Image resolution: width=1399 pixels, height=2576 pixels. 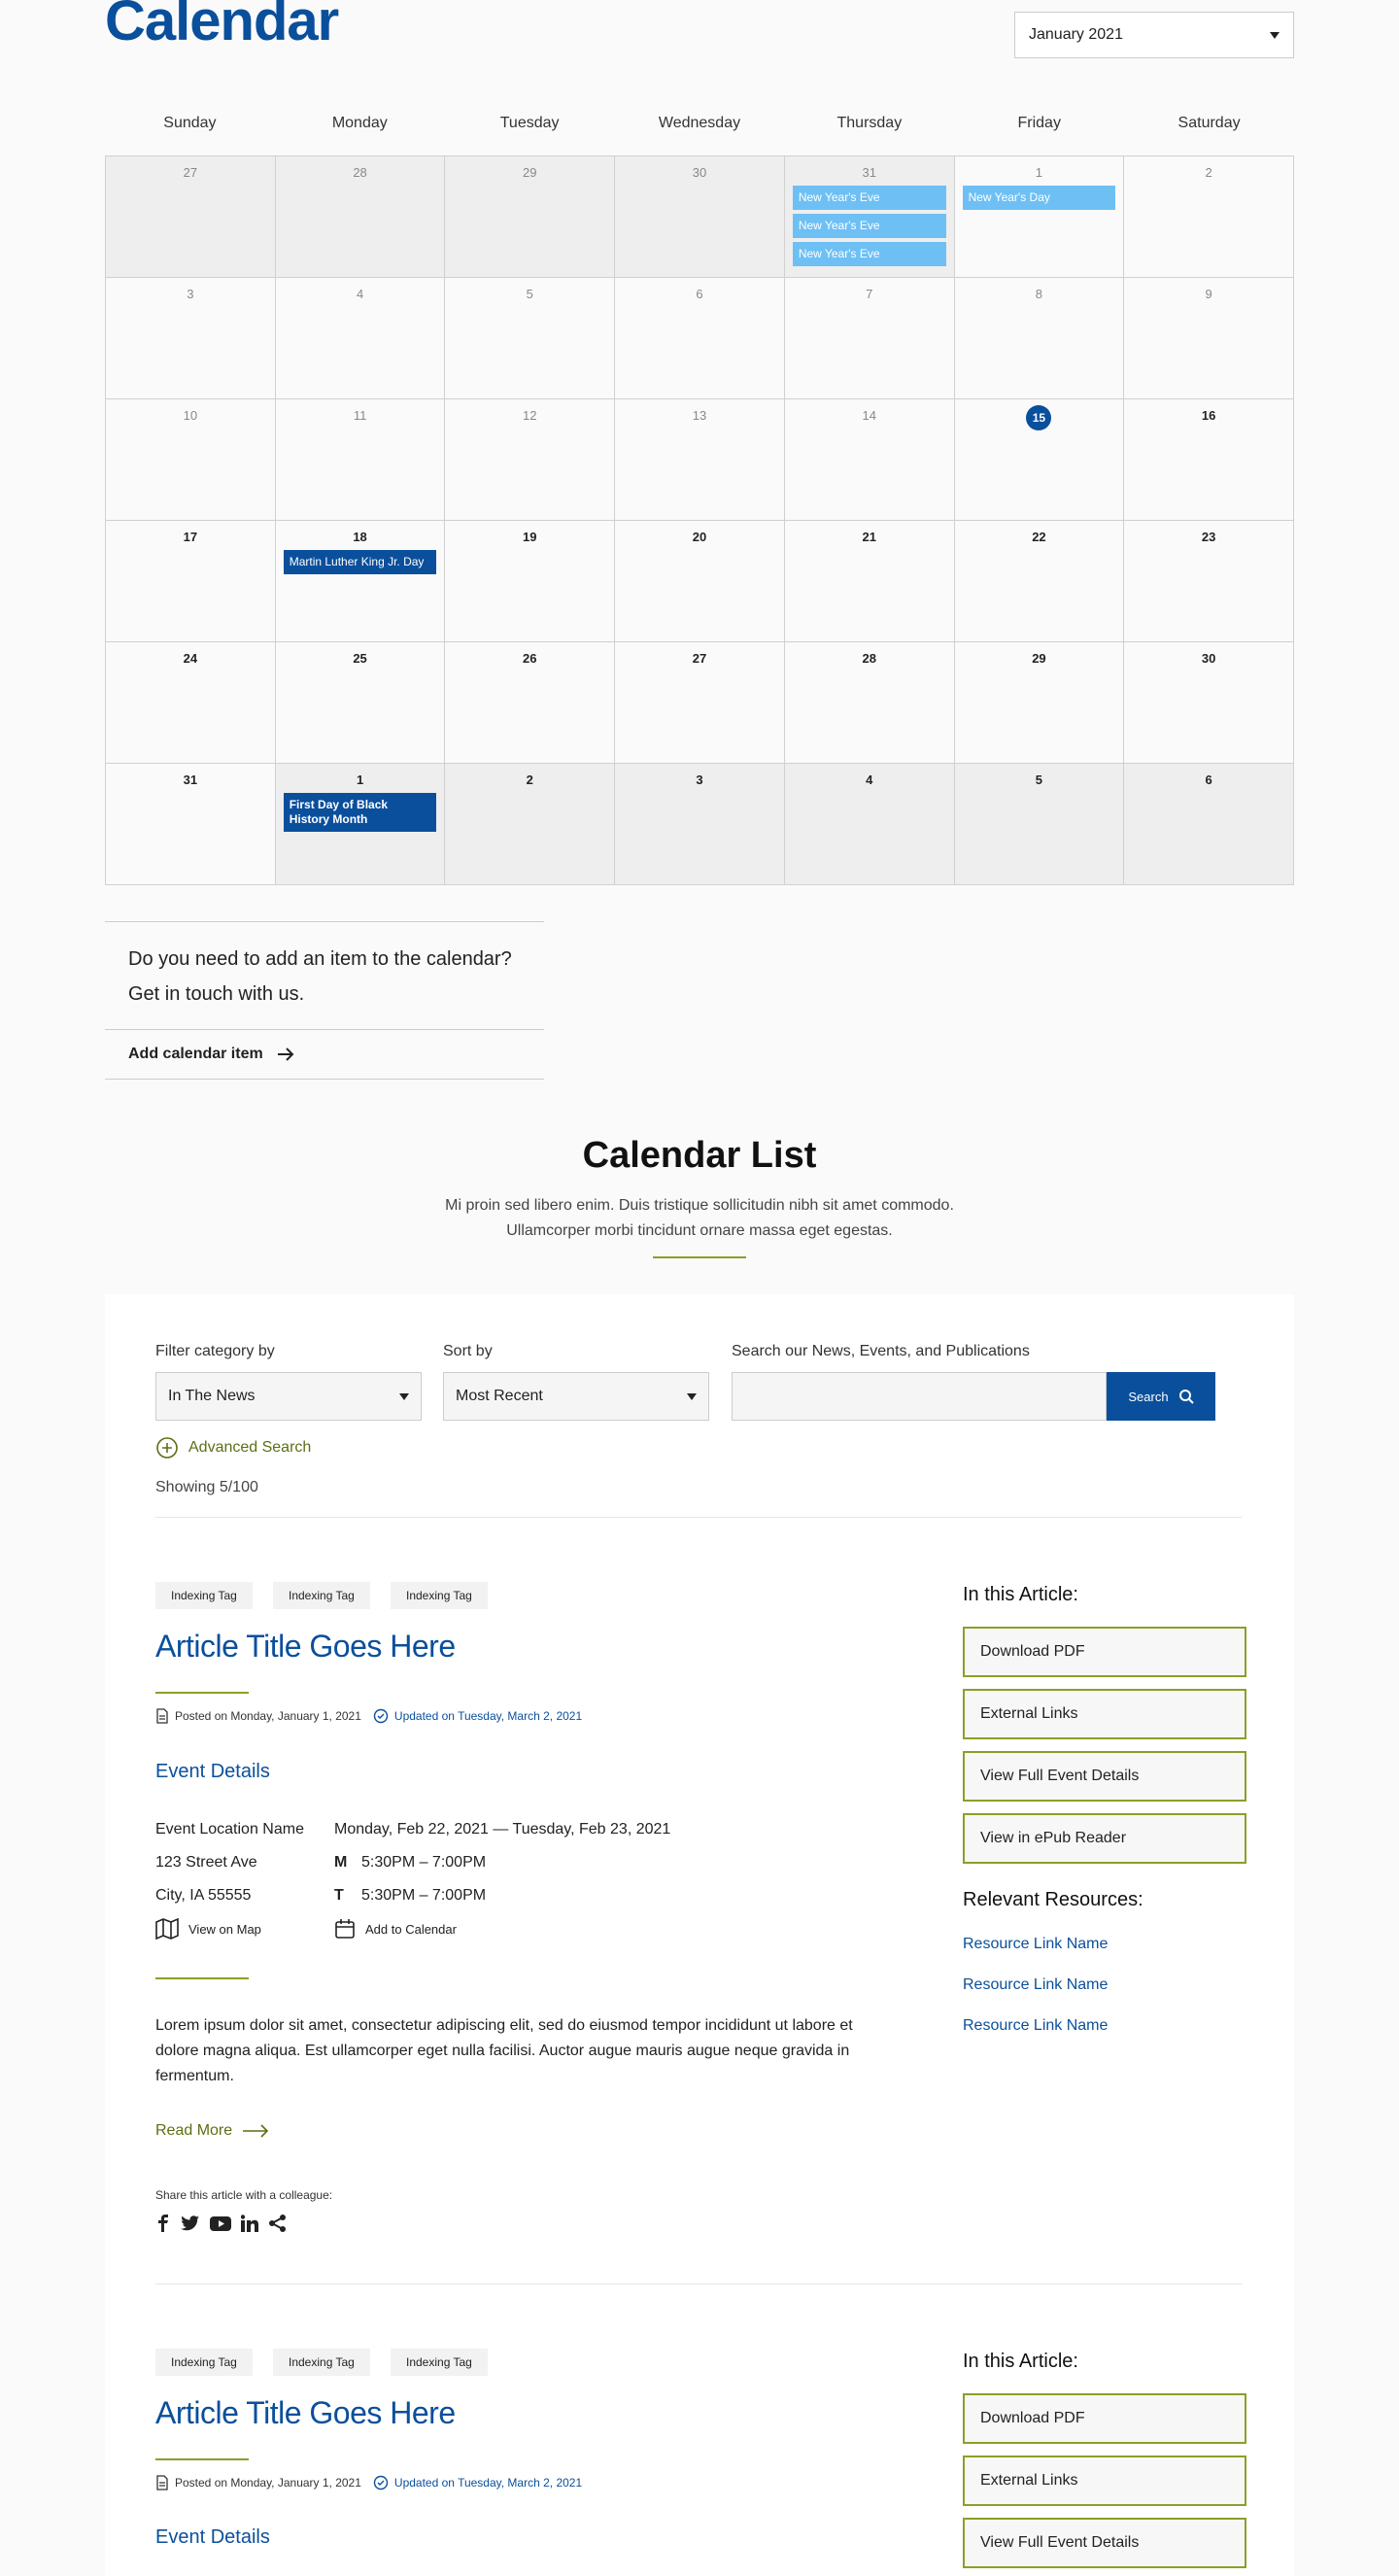 I want to click on add-to-calendar-link: Add to Calendar, so click(x=395, y=1929).